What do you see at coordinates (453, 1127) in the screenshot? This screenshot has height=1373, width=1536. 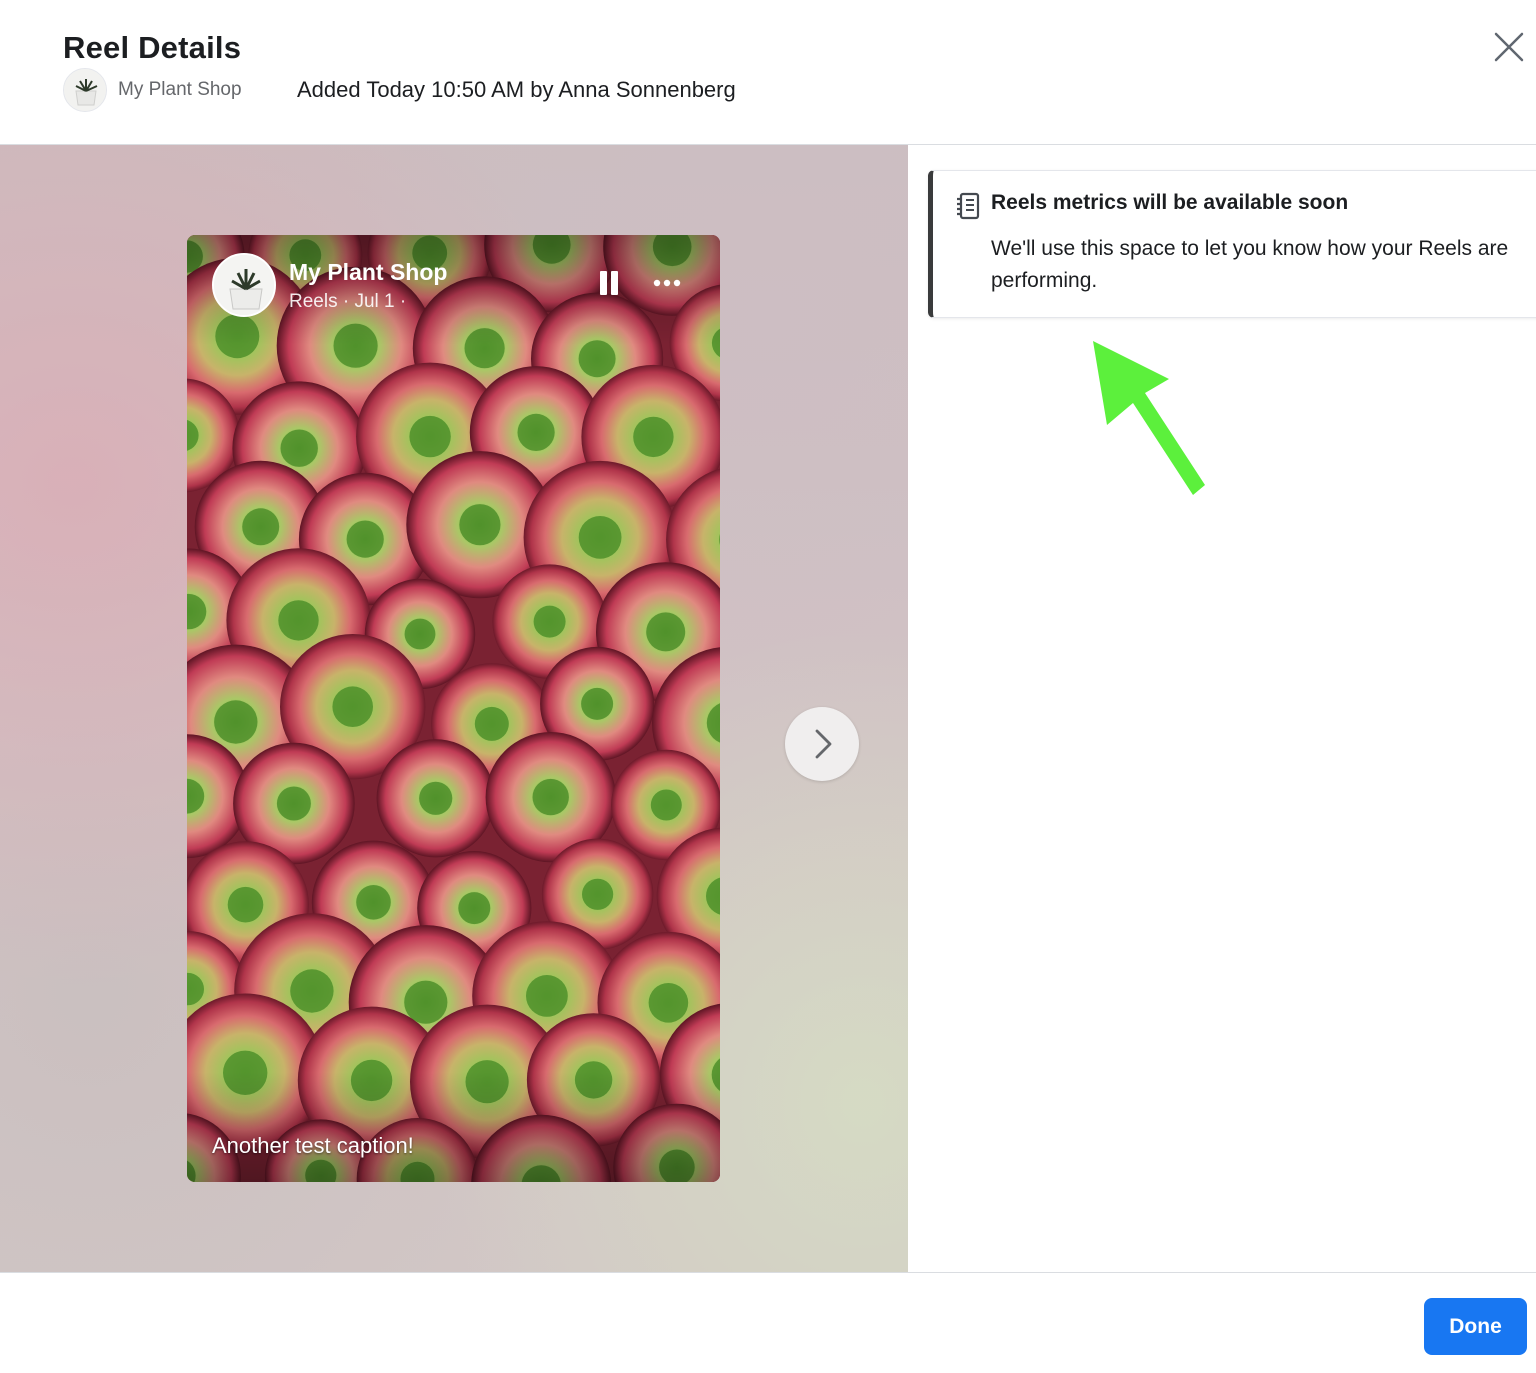 I see `reel-bottom-gradient` at bounding box center [453, 1127].